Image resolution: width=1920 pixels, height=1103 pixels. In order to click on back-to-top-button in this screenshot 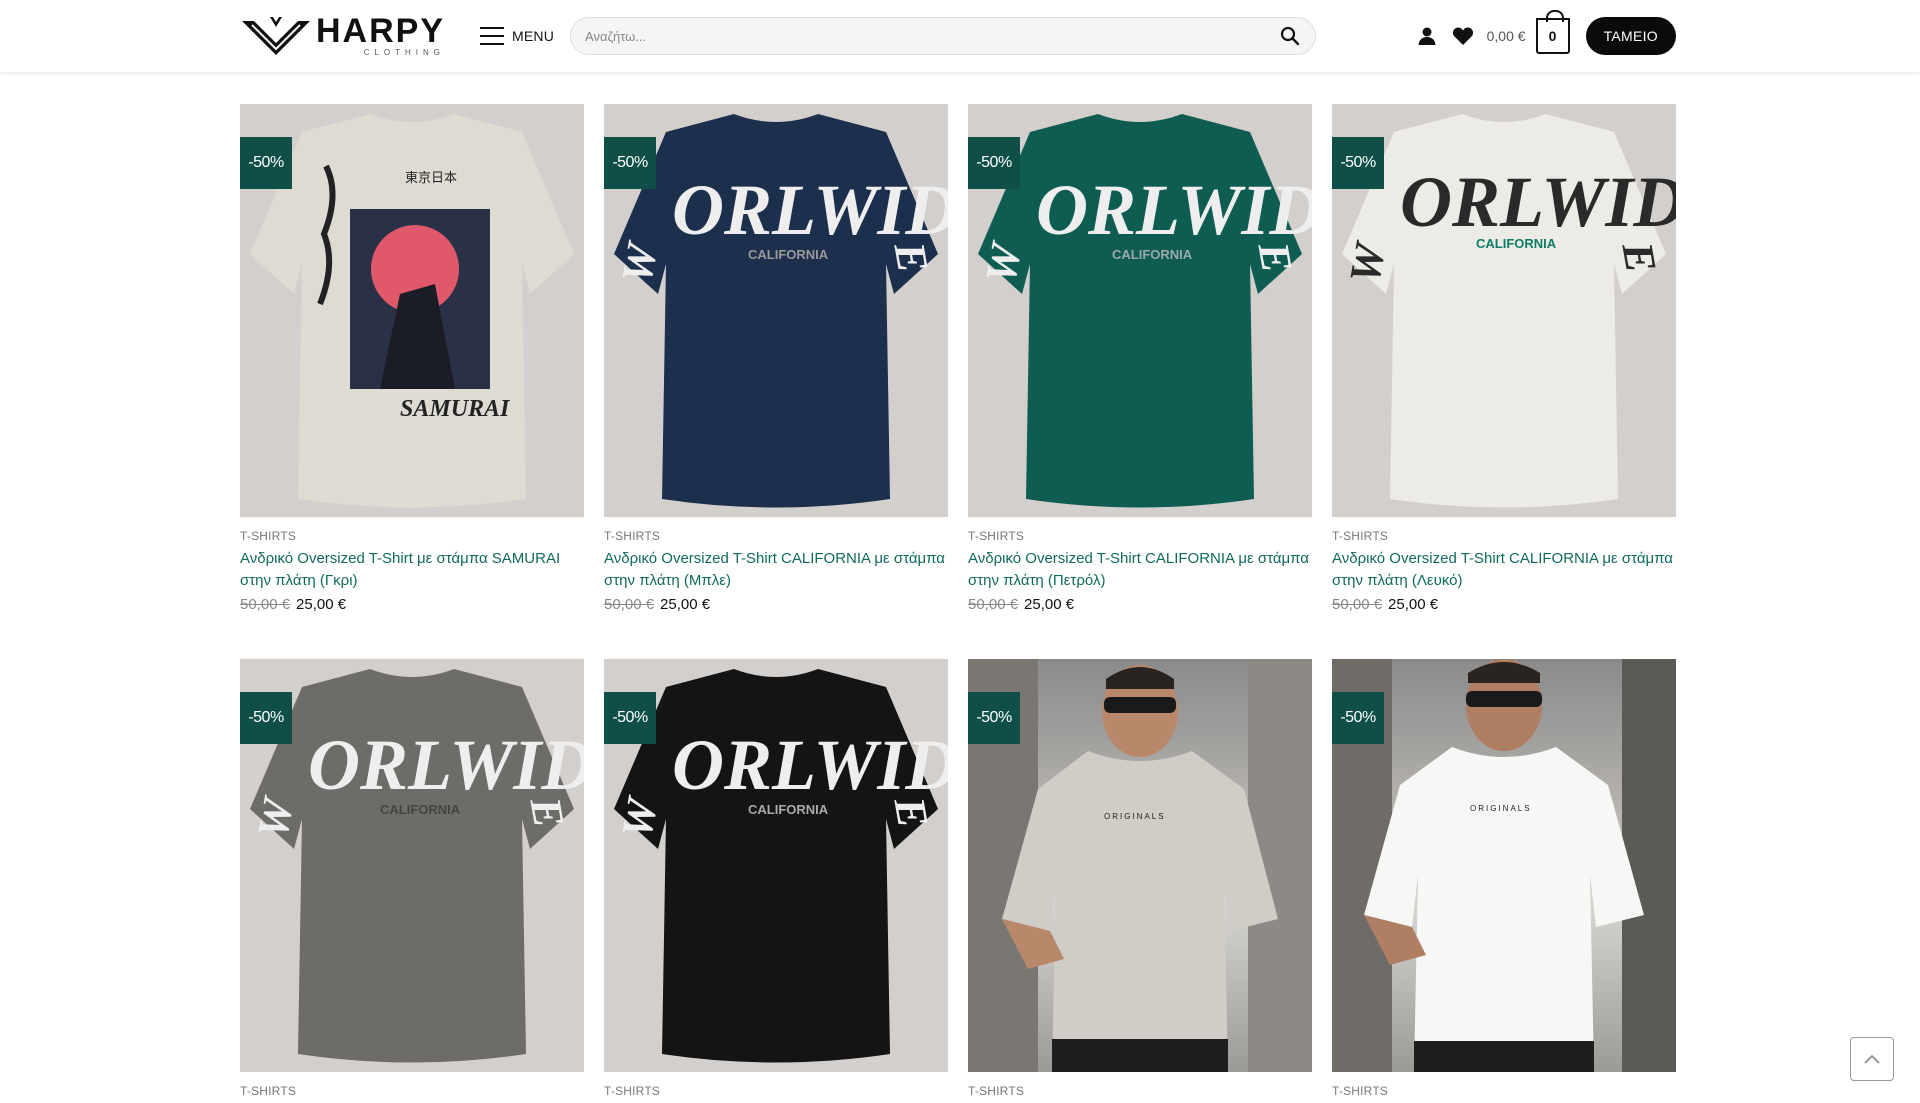, I will do `click(1872, 1059)`.